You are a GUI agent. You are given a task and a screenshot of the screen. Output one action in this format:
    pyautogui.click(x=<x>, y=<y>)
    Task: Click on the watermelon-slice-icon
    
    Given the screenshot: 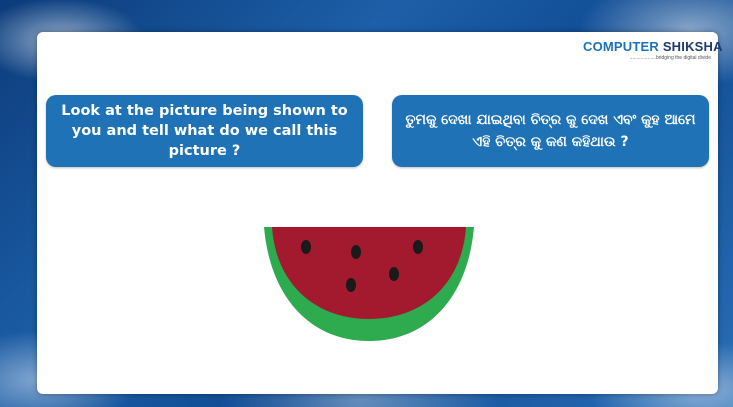 What is the action you would take?
    pyautogui.click(x=369, y=284)
    